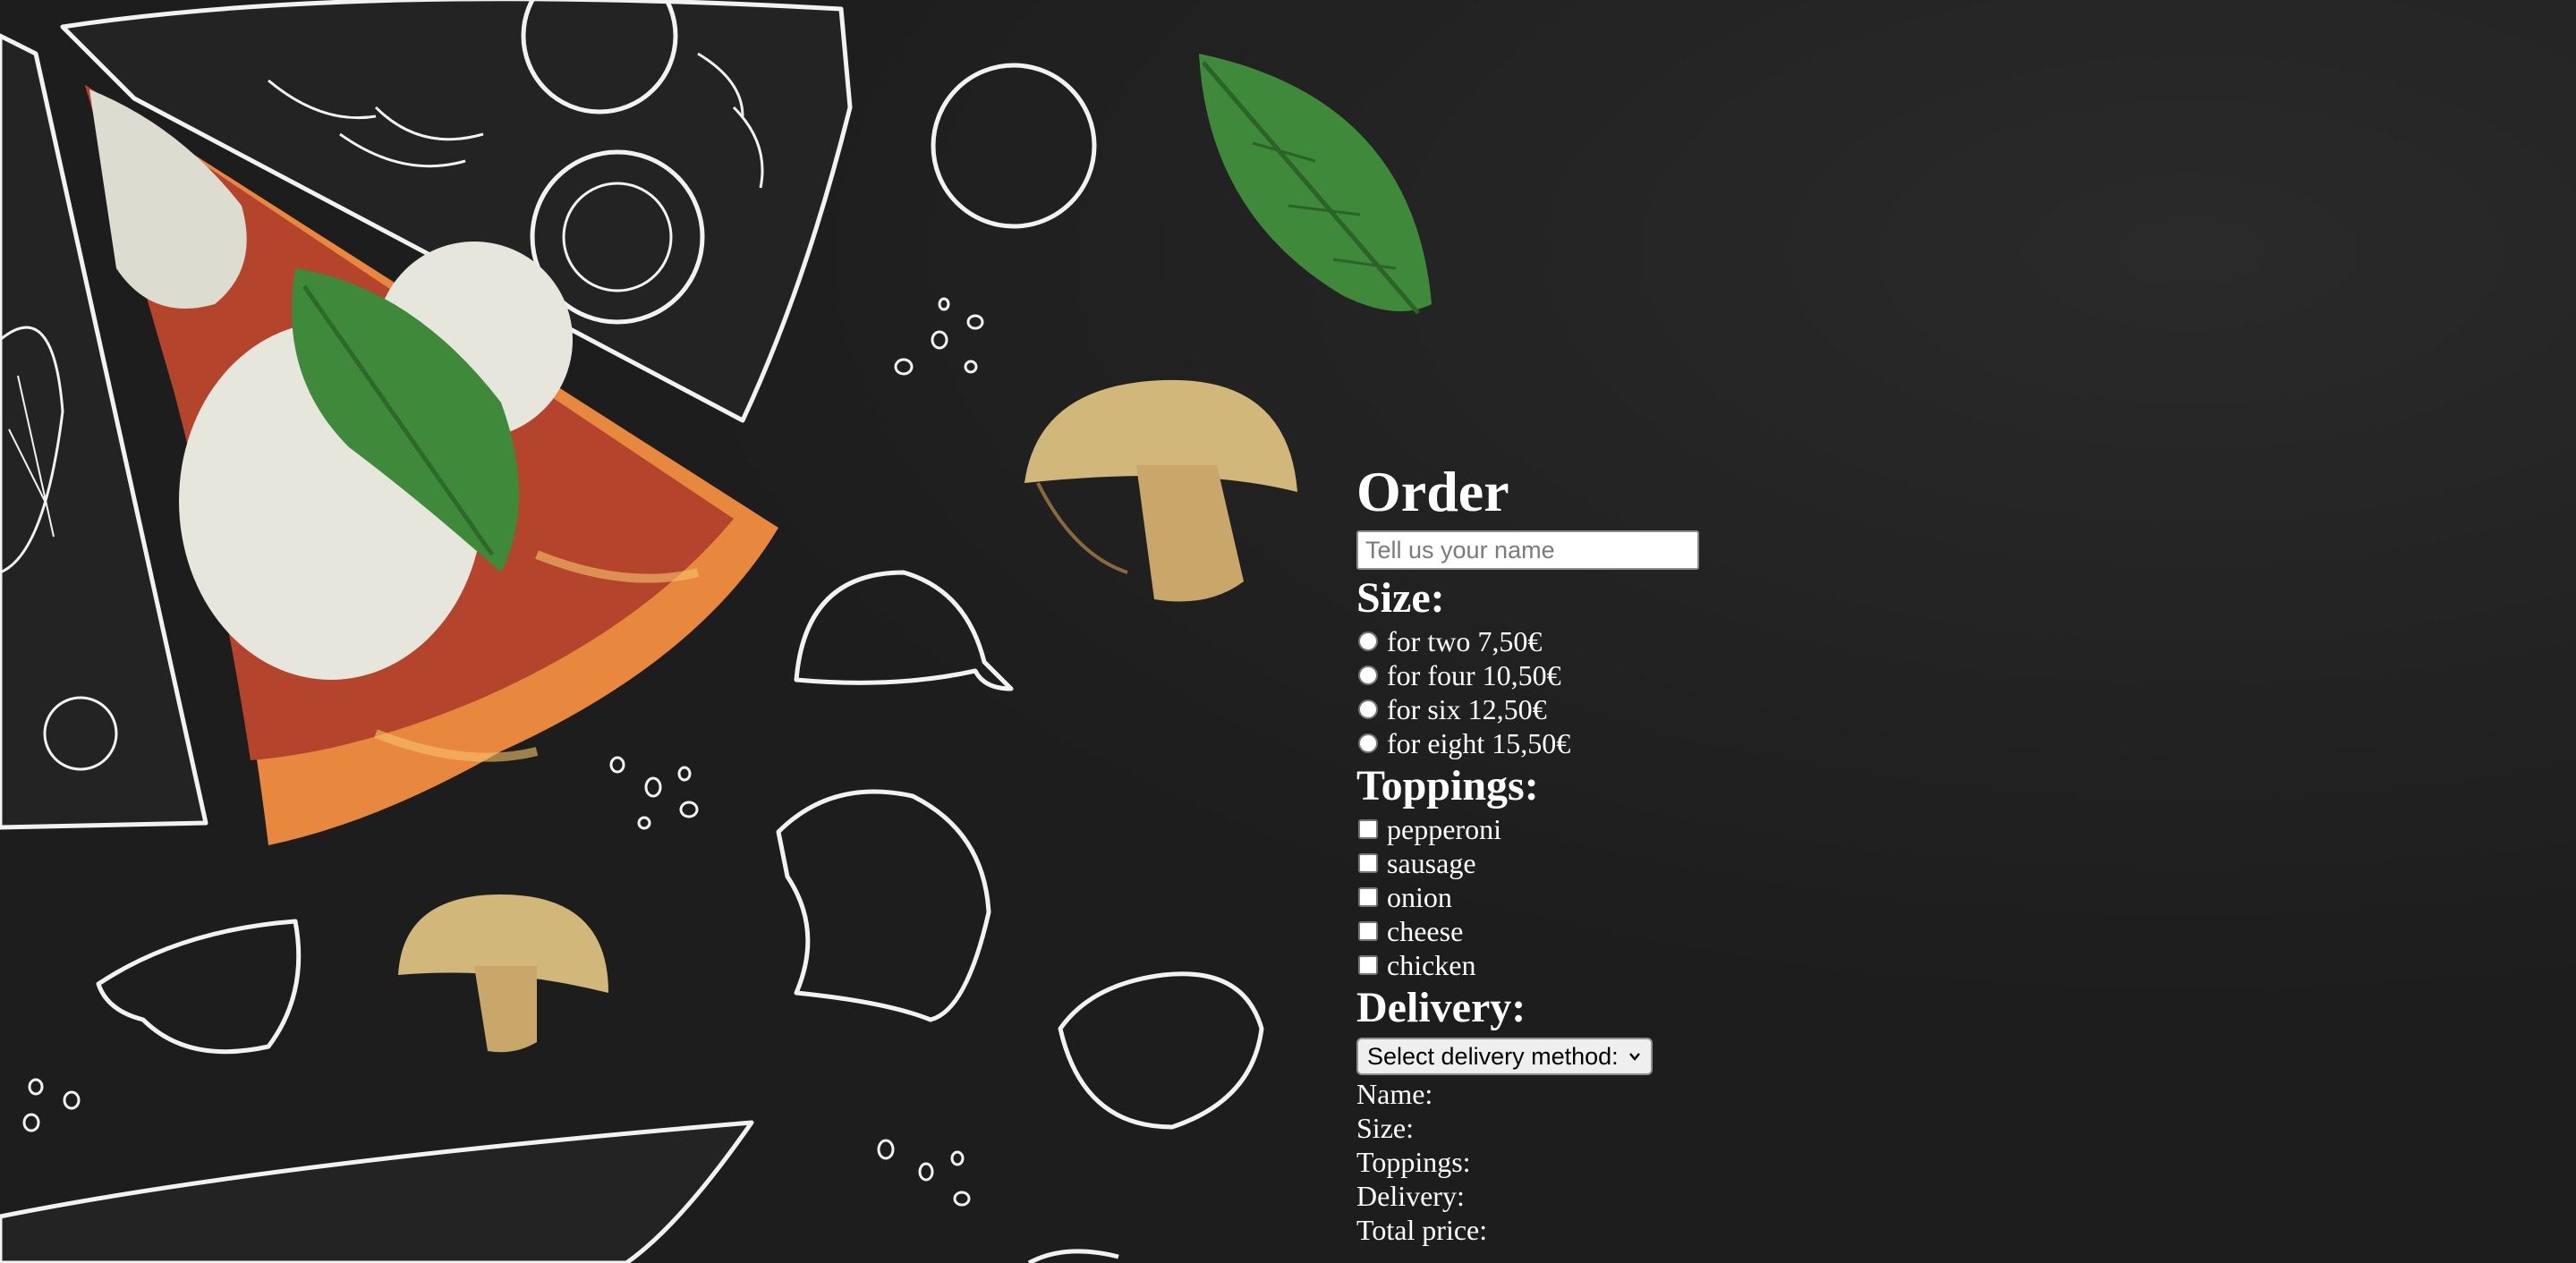  I want to click on size-option-four: for four 10,50€, so click(1669, 675).